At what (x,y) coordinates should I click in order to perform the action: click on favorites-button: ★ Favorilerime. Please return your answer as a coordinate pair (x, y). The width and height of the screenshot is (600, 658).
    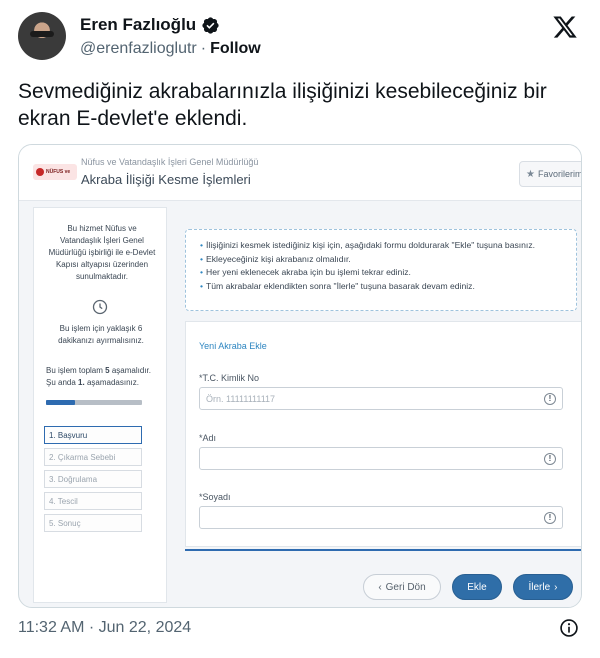
    Looking at the image, I should click on (550, 174).